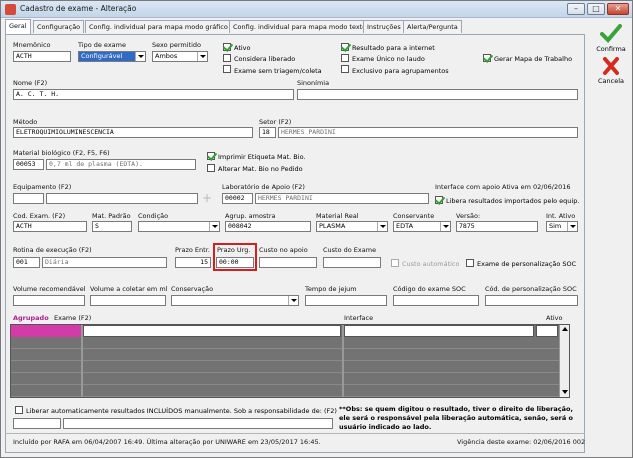 Image resolution: width=633 pixels, height=458 pixels. Describe the element at coordinates (26, 262) in the screenshot. I see `rotina-code-field: 001` at that location.